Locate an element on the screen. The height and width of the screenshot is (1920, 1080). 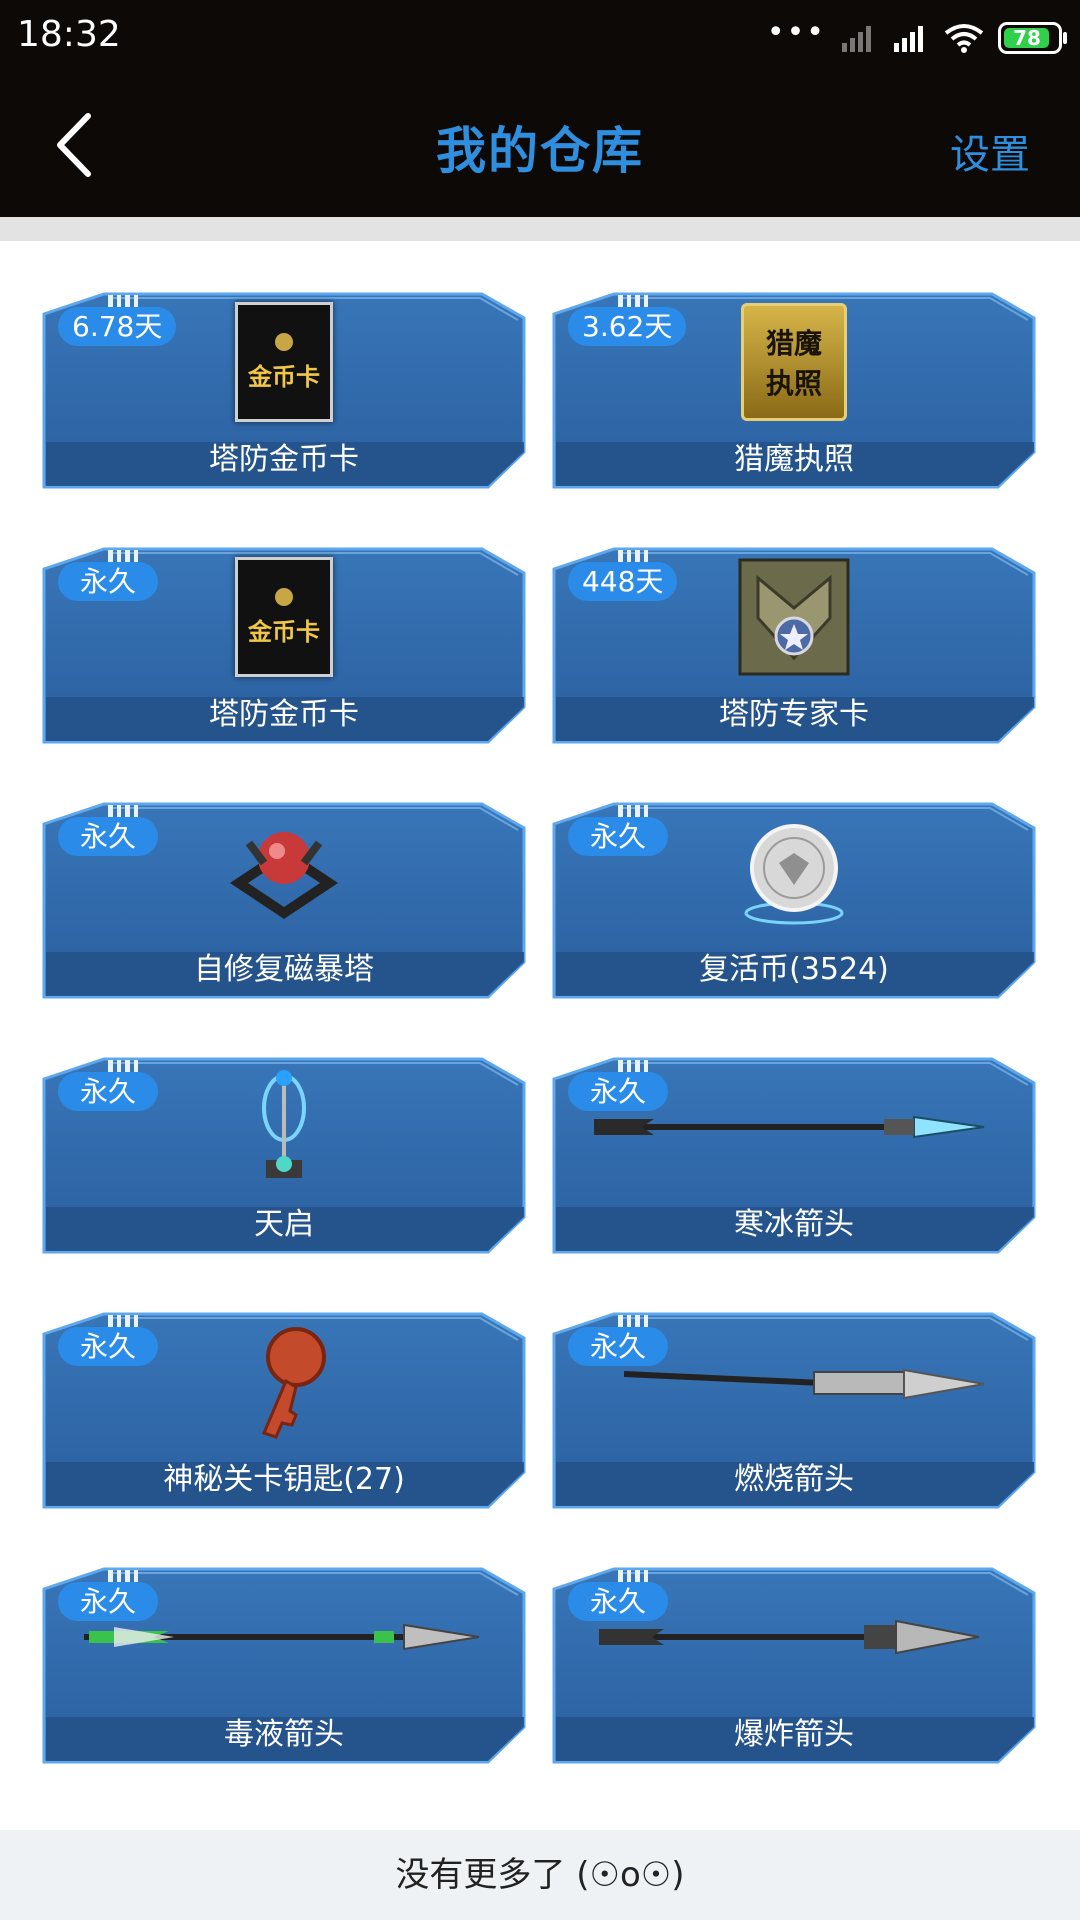
revive-coin-icon is located at coordinates (794, 872).